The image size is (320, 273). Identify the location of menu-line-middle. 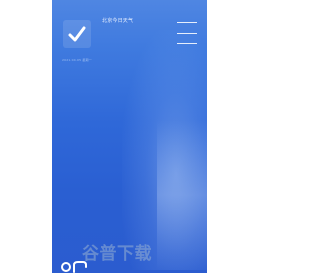
(187, 33).